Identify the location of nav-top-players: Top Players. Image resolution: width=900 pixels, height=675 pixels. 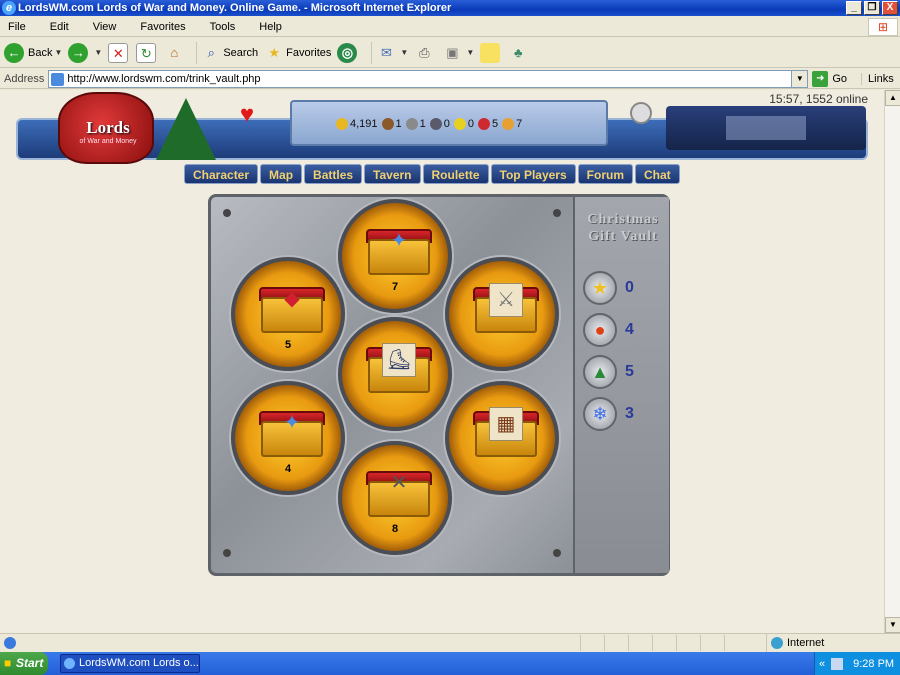
(533, 174).